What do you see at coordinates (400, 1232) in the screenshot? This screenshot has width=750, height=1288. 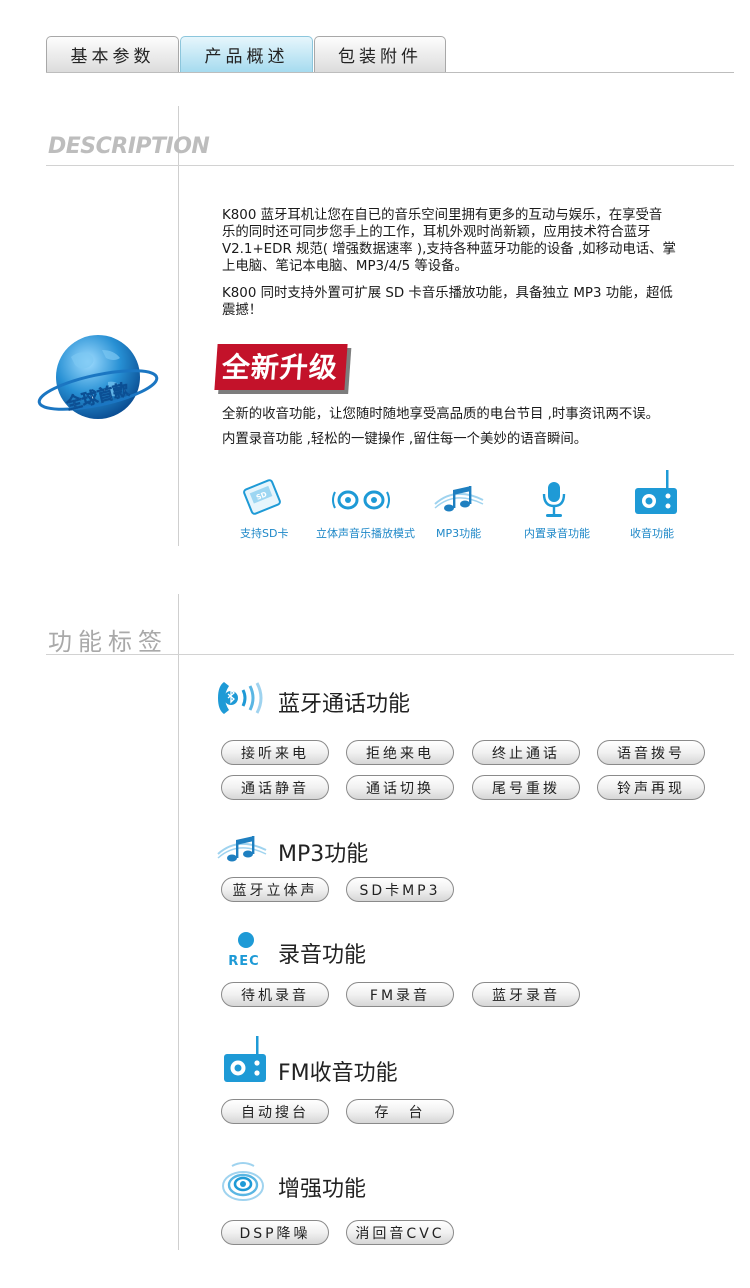 I see `tag-echo-cancellation-cvc: 消回音CVC` at bounding box center [400, 1232].